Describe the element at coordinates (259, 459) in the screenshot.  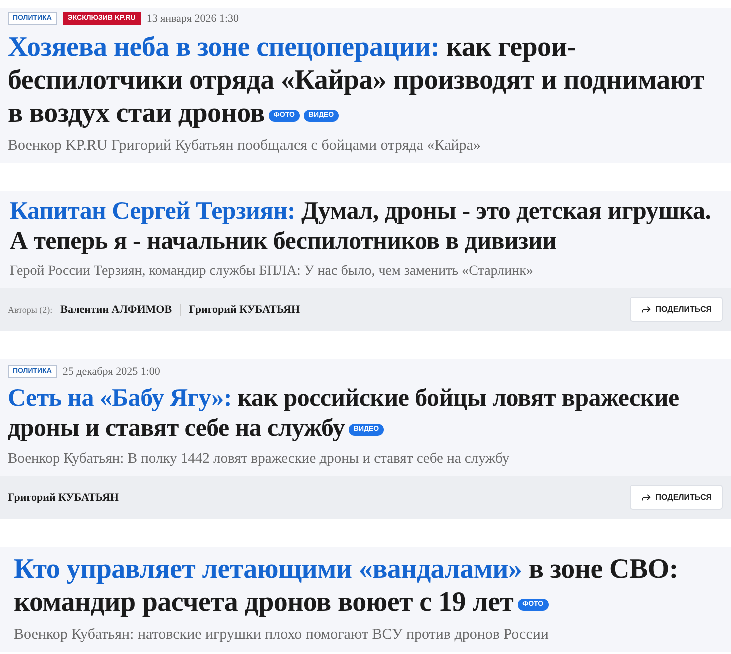
I see `article-subtitle: Военкор Кубатьян: В полку 1442 ловят вражеские дроны и ставят себе на службу` at that location.